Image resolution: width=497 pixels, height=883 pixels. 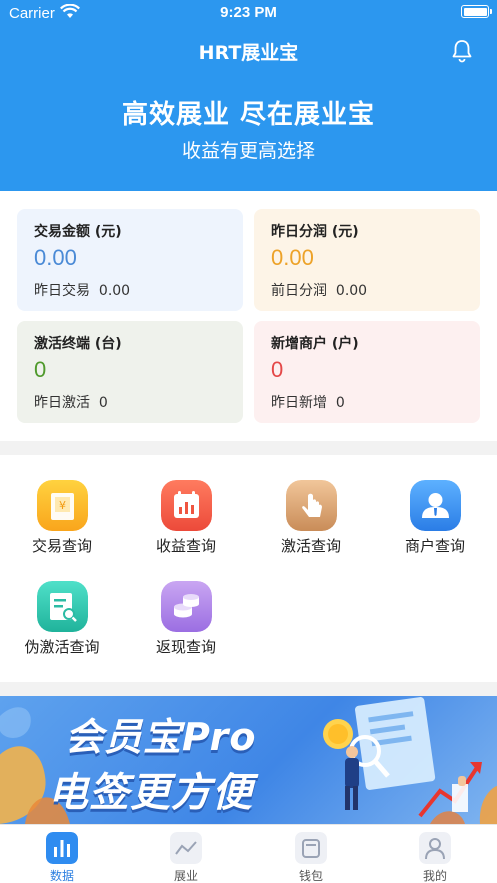 What do you see at coordinates (248, 53) in the screenshot?
I see `page-title: HRT展业宝` at bounding box center [248, 53].